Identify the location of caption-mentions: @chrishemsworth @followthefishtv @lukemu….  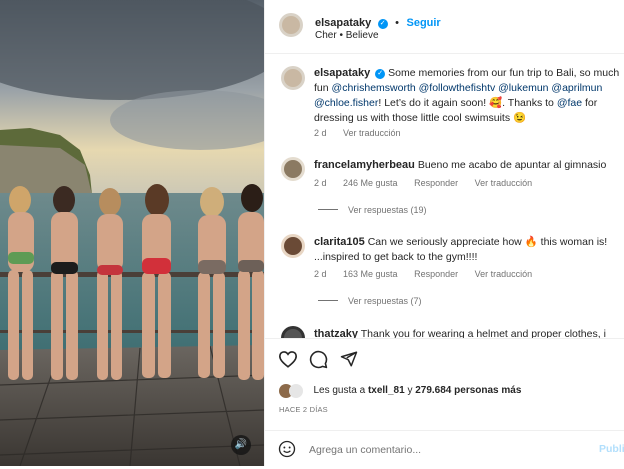
(467, 88).